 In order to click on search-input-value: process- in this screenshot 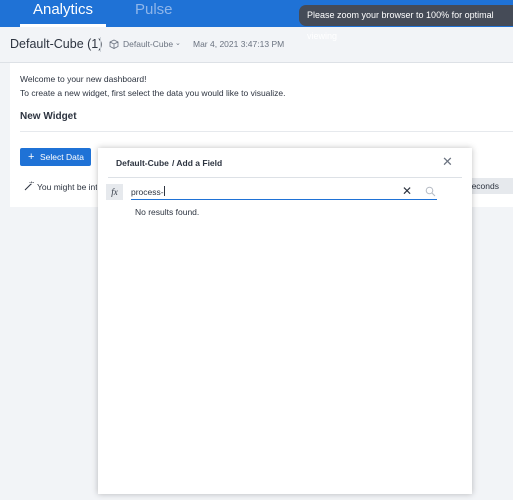, I will do `click(148, 191)`.